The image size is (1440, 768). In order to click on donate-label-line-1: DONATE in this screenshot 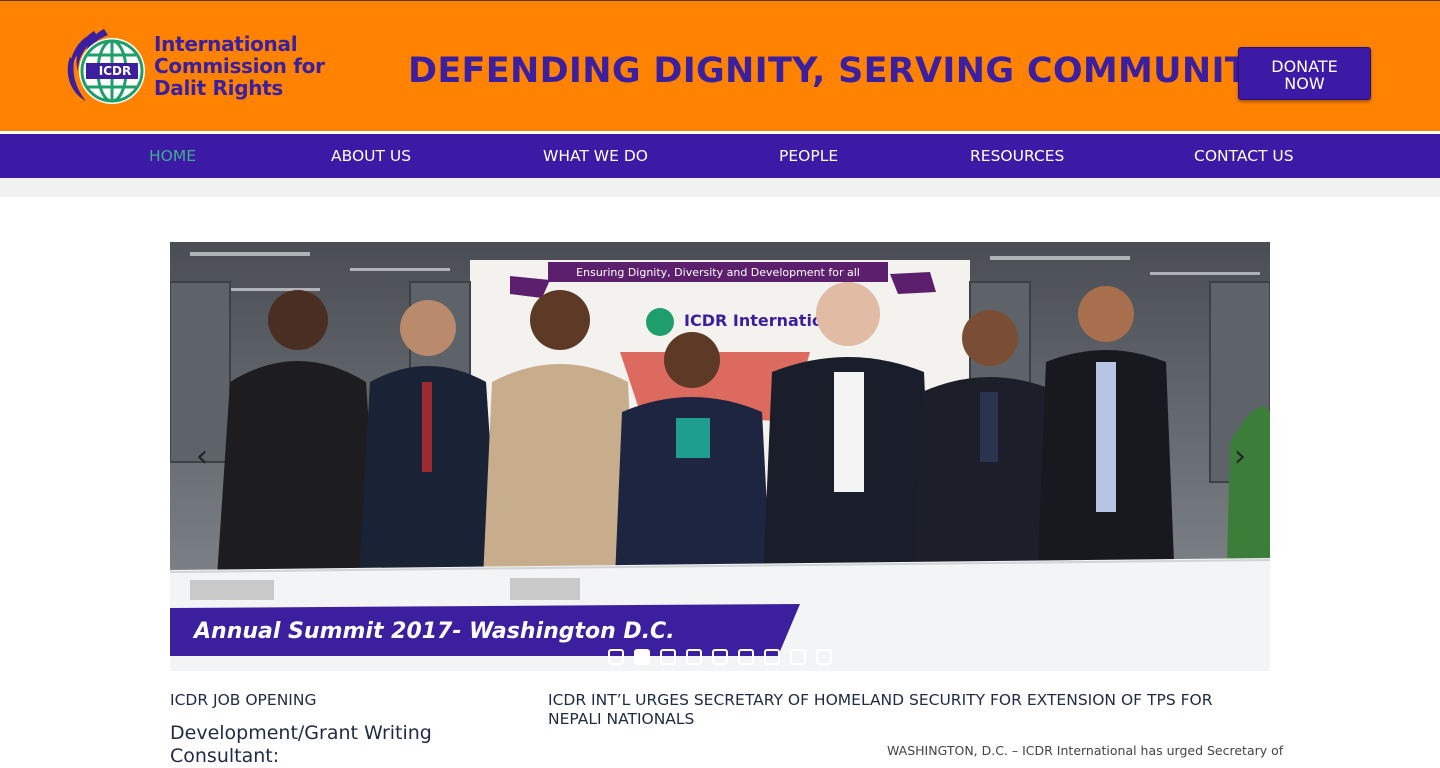, I will do `click(1304, 66)`.